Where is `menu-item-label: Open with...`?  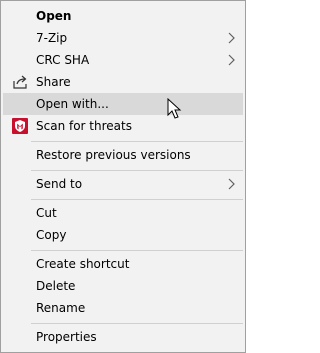
menu-item-label: Open with... is located at coordinates (72, 104).